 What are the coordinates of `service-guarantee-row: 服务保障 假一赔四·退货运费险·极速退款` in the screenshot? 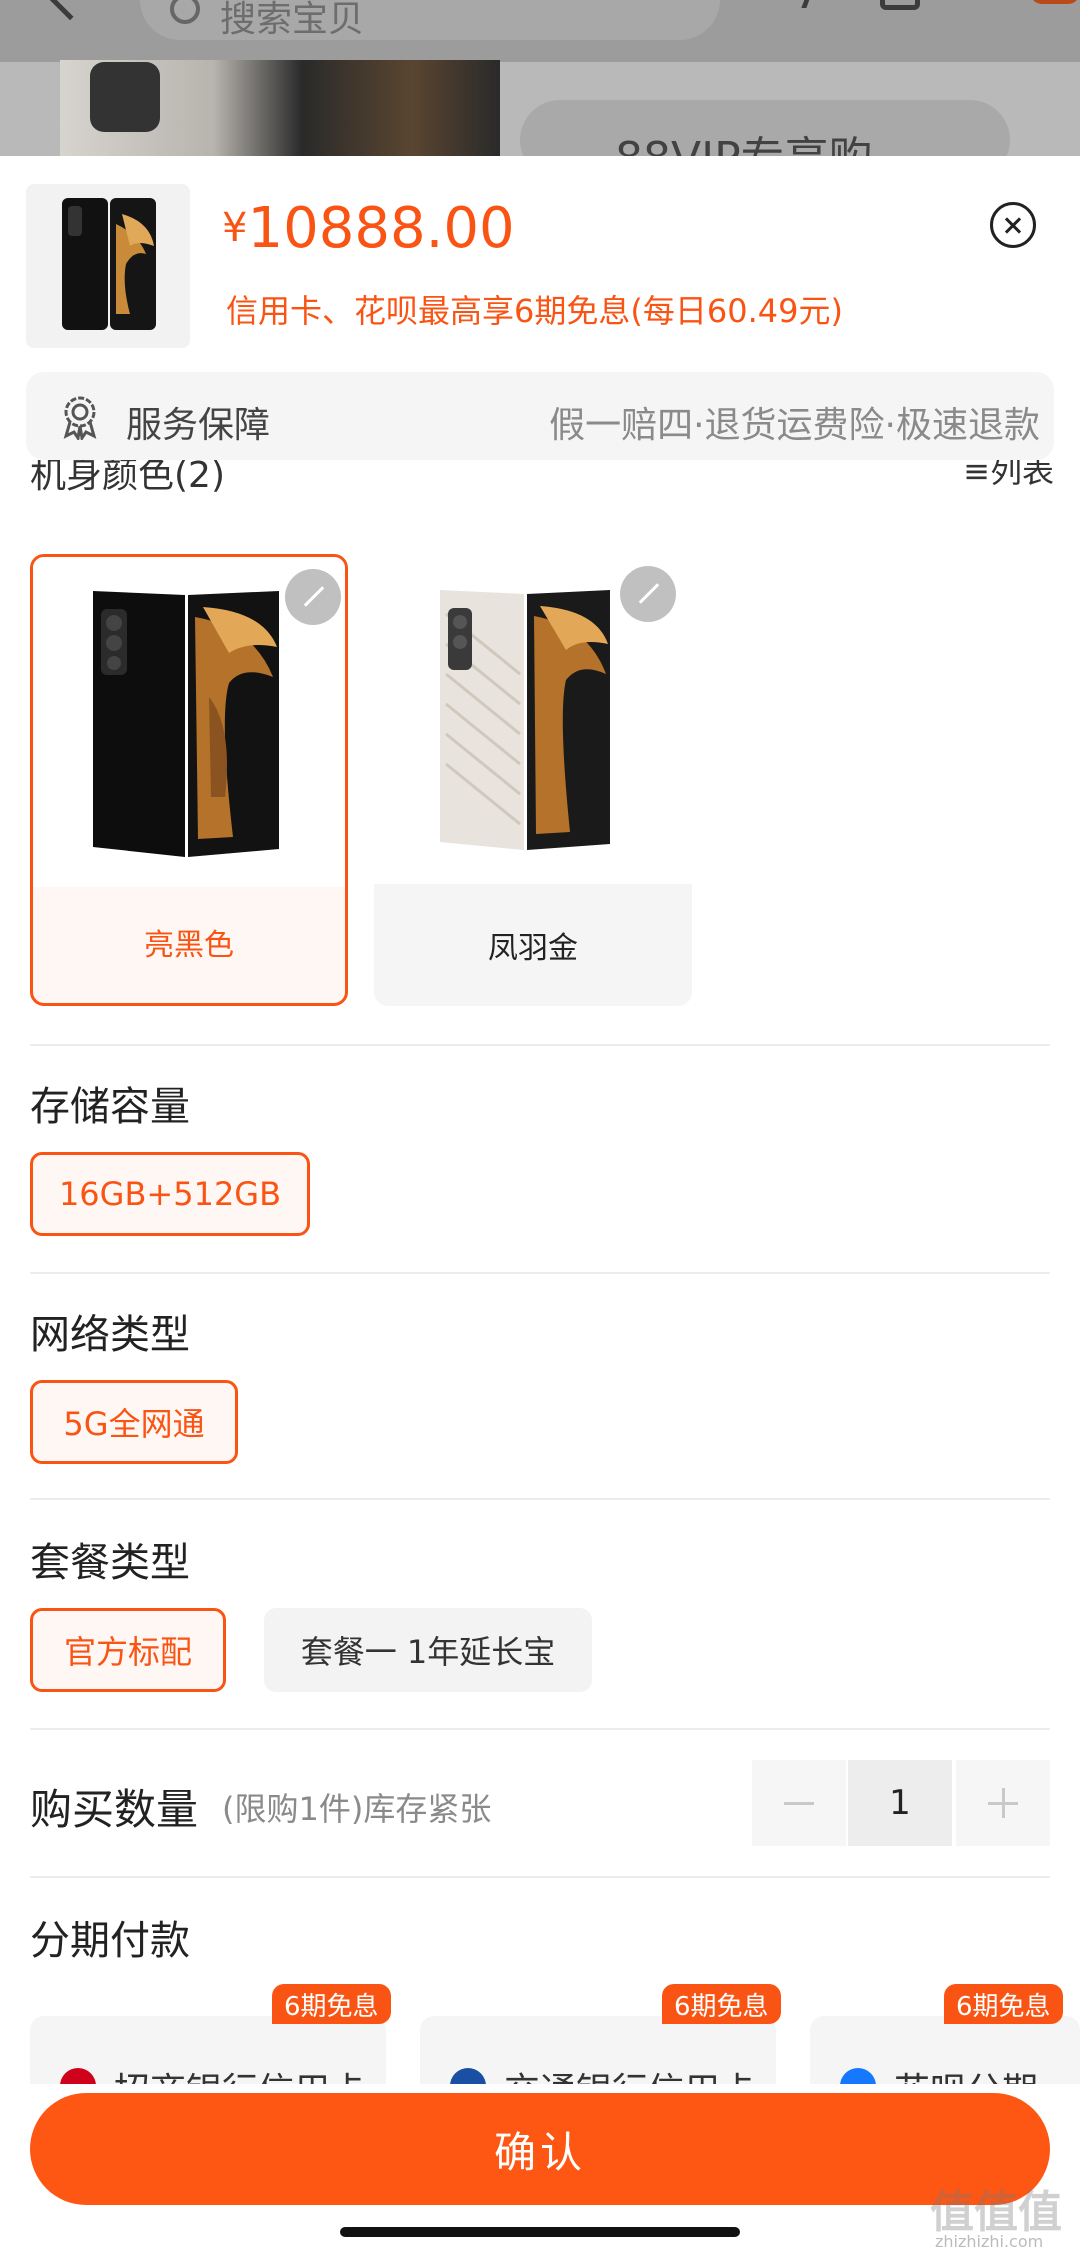 It's located at (540, 416).